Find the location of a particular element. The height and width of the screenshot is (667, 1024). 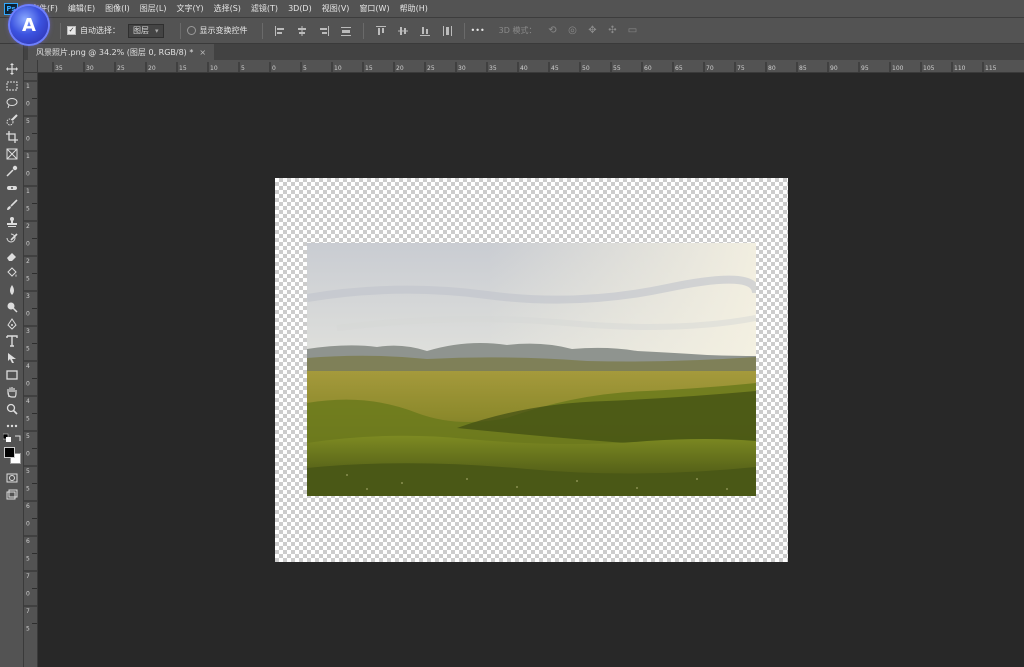

paint-bucket-tool-icon is located at coordinates (12, 273).